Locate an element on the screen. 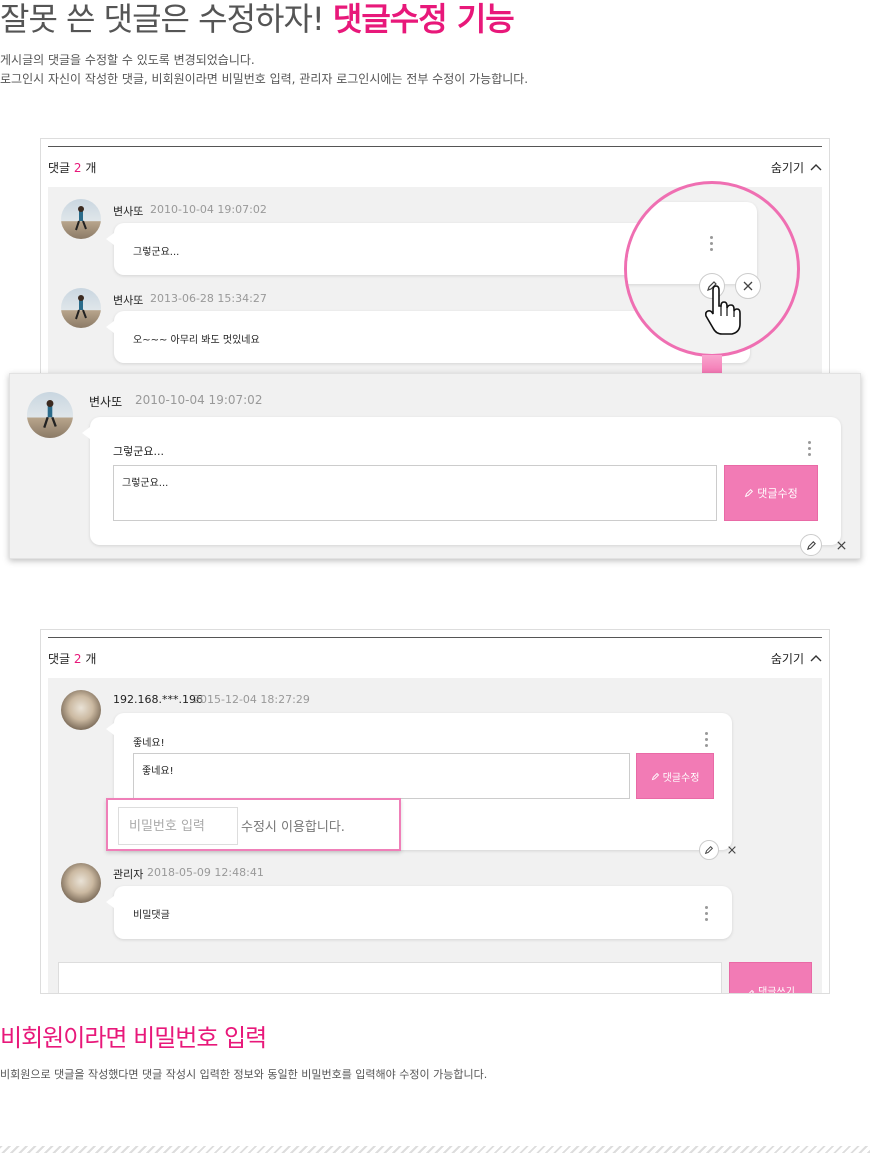 The image size is (870, 1153). comment-bubble: 비밀댓글 is located at coordinates (419, 912).